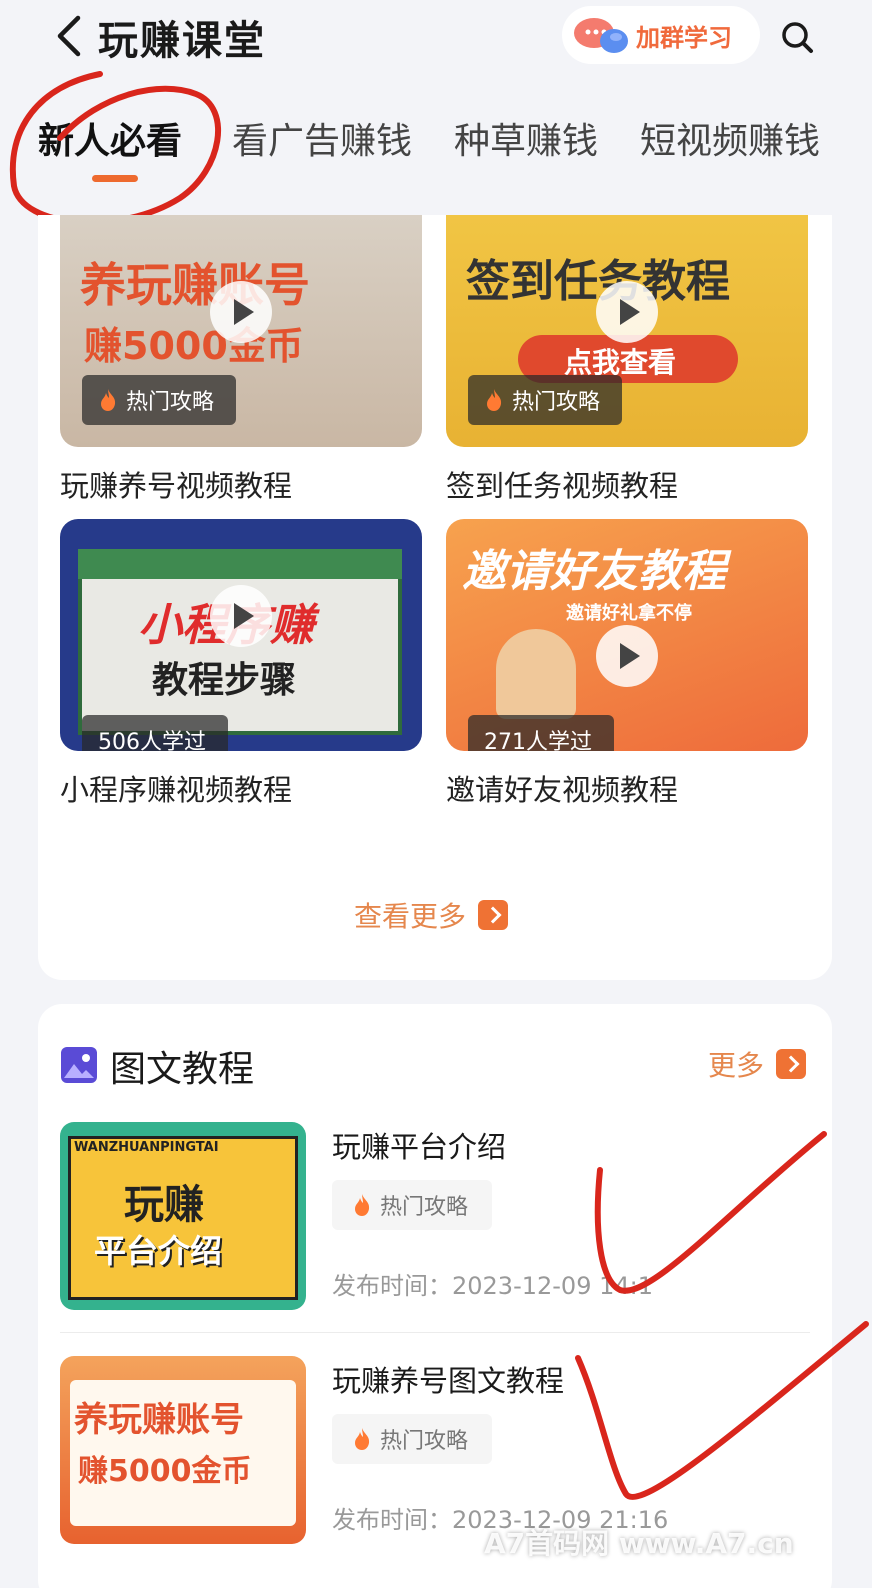 The image size is (872, 1588). Describe the element at coordinates (182, 1069) in the screenshot. I see `section-title: 图文教程` at that location.